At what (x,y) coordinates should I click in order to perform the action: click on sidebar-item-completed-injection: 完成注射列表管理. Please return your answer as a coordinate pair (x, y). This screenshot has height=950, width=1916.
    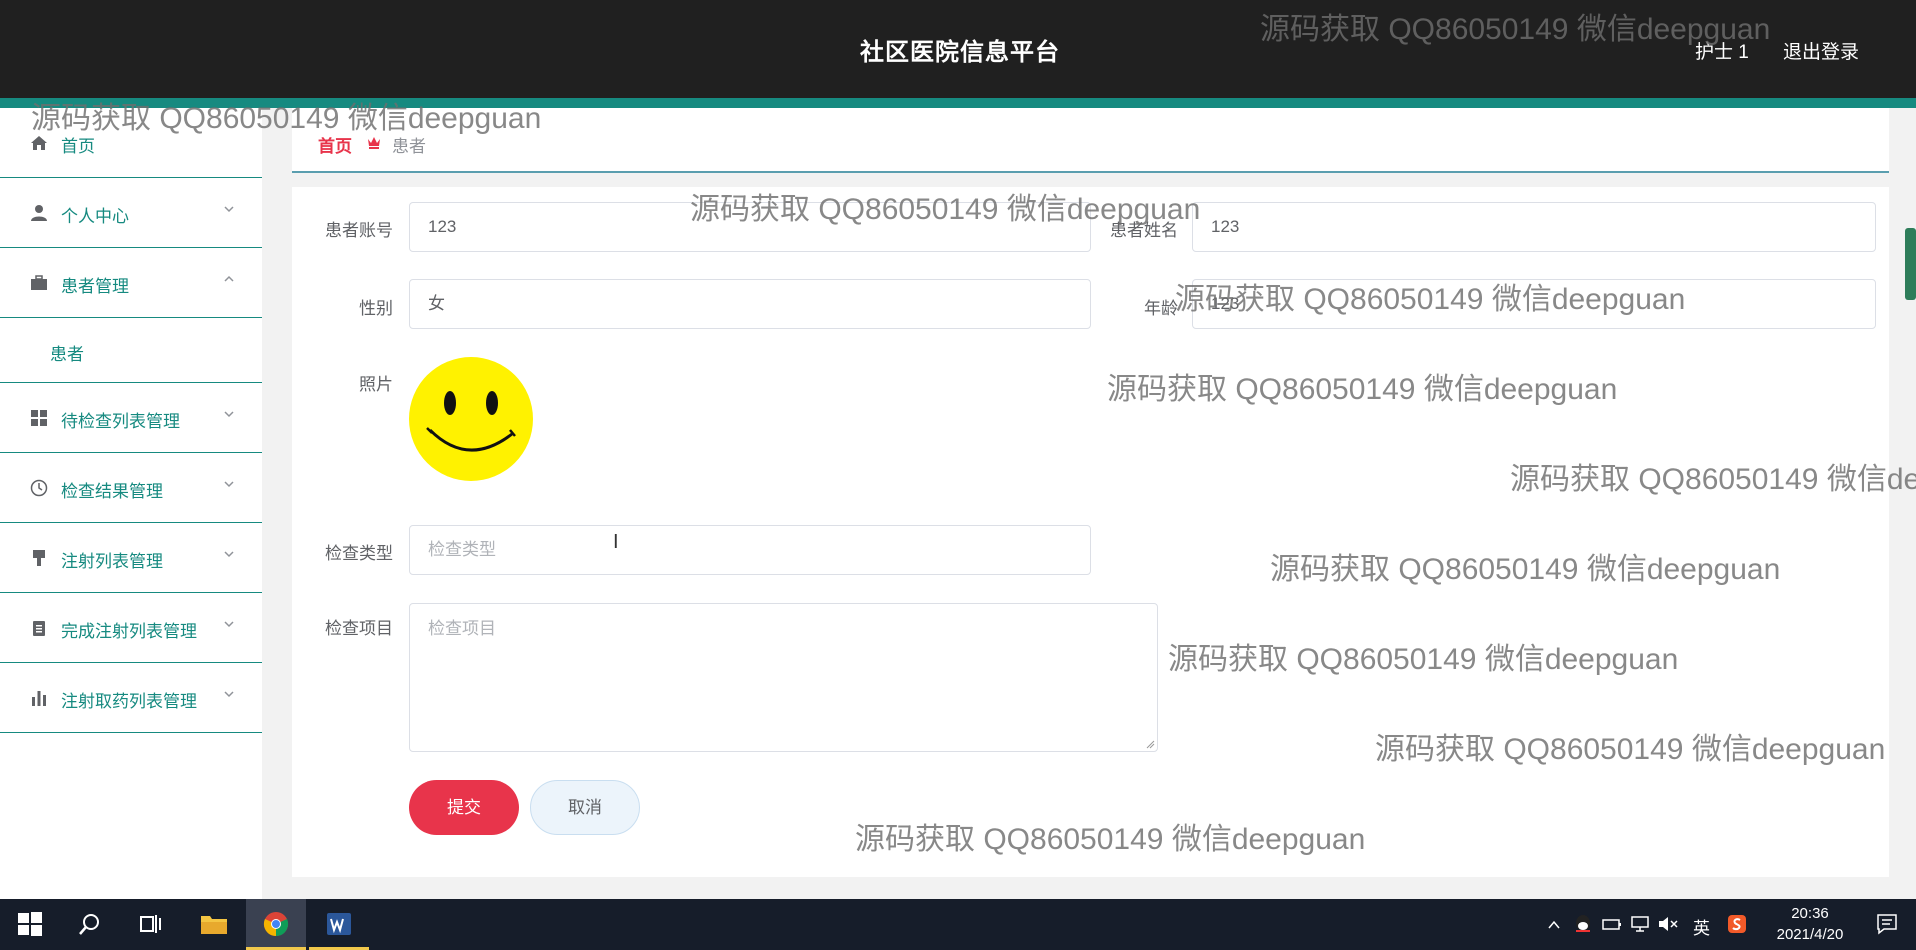
    Looking at the image, I should click on (131, 628).